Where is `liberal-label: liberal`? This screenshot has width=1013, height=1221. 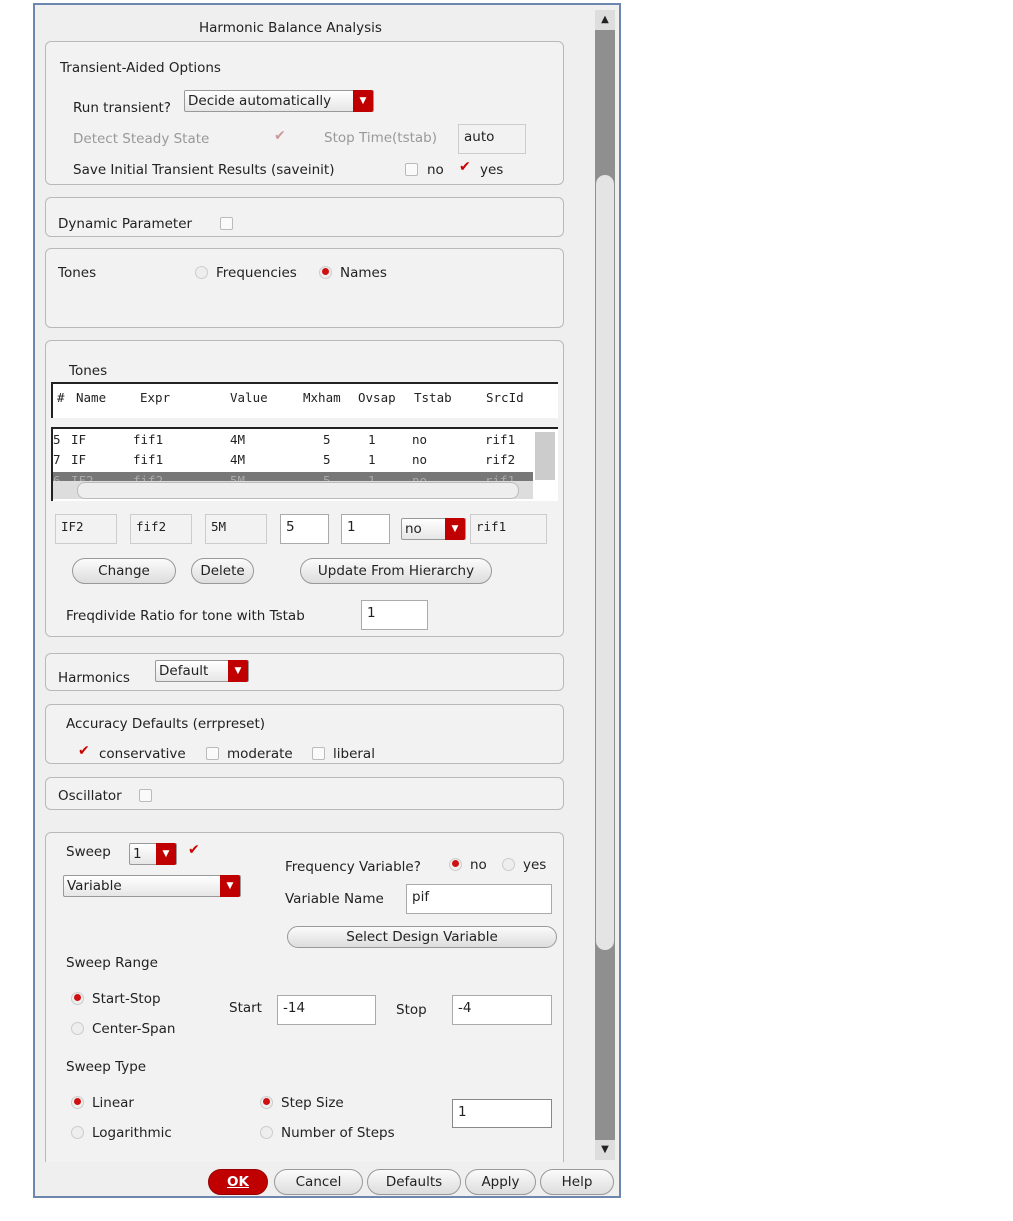 liberal-label: liberal is located at coordinates (354, 754).